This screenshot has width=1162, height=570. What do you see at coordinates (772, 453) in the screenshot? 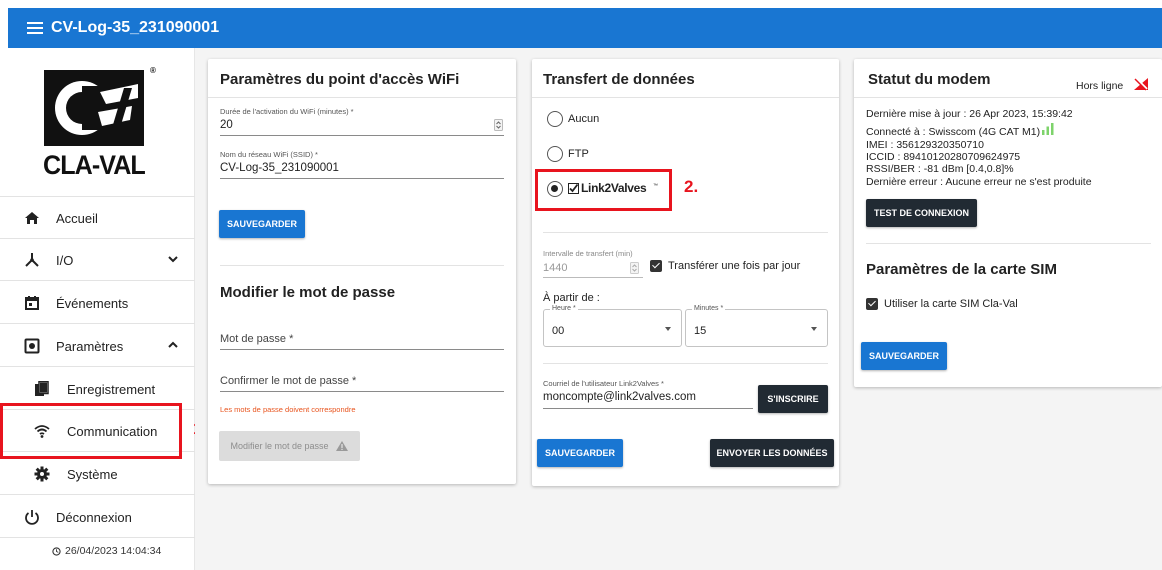
I see `send-data-button: ENVOYER LES DONNÉES` at bounding box center [772, 453].